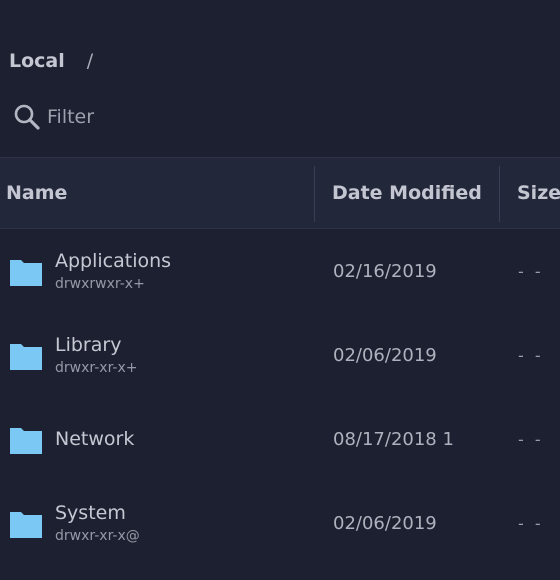 The height and width of the screenshot is (580, 560). Describe the element at coordinates (97, 536) in the screenshot. I see `file-permissions: drwxr-xr-x@` at that location.